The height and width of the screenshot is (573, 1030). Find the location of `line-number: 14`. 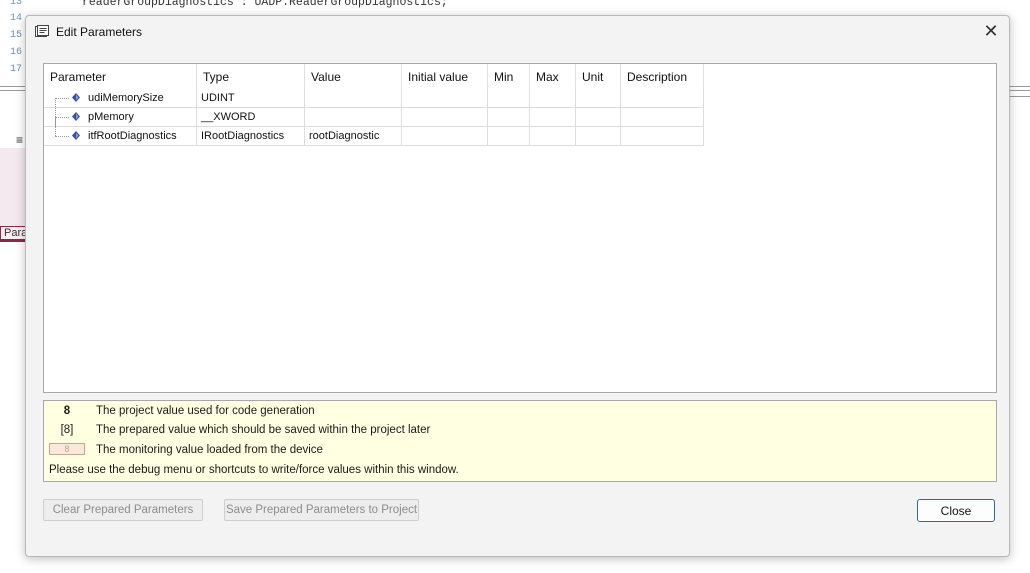

line-number: 14 is located at coordinates (16, 18).